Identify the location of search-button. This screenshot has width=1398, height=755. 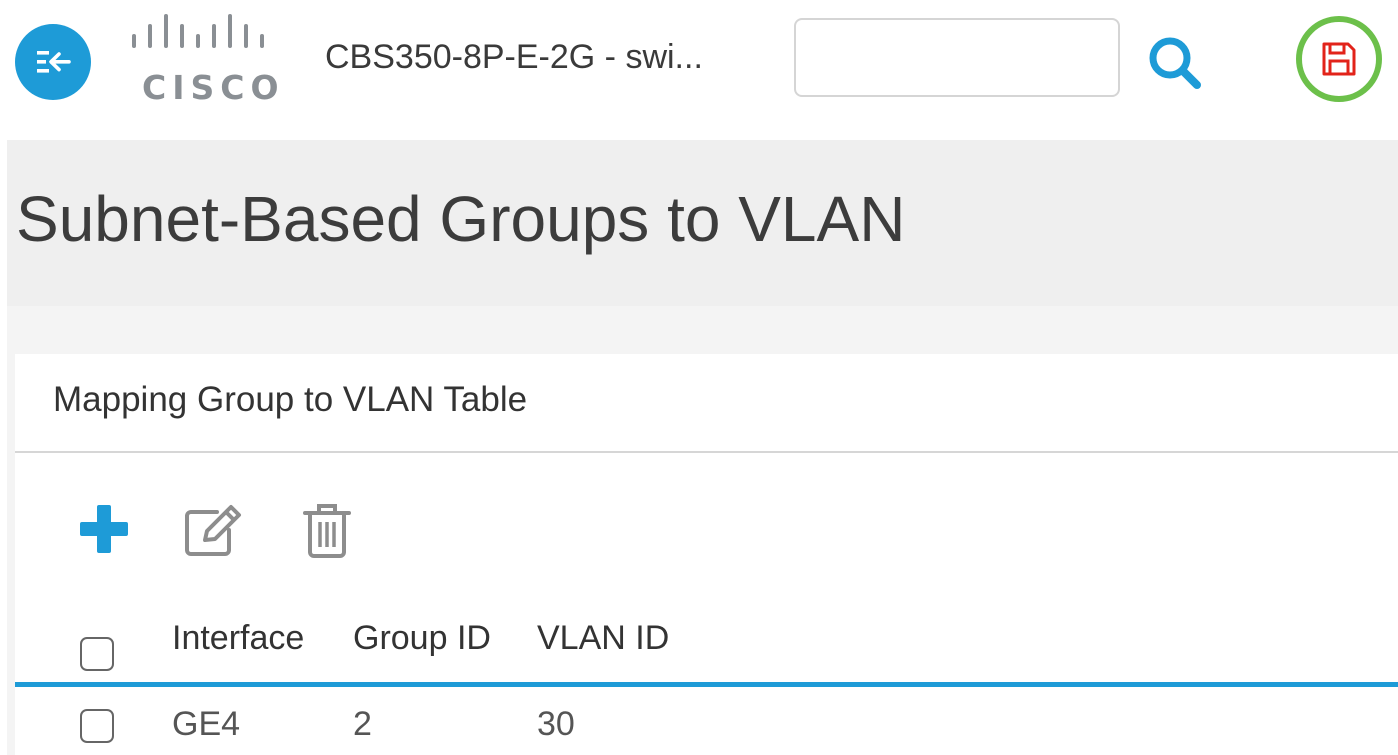
(1175, 63).